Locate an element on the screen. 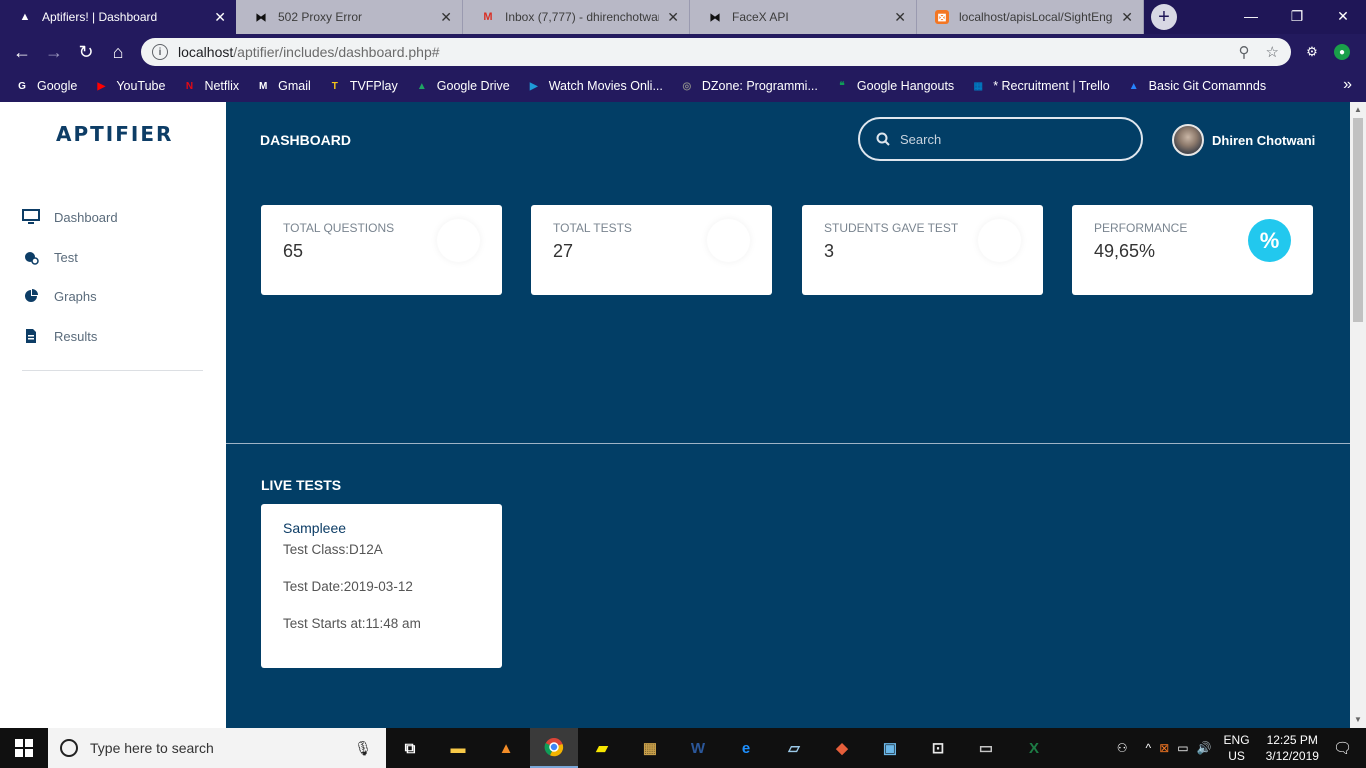 This screenshot has height=768, width=1366. new-tab-button: + is located at coordinates (1164, 17).